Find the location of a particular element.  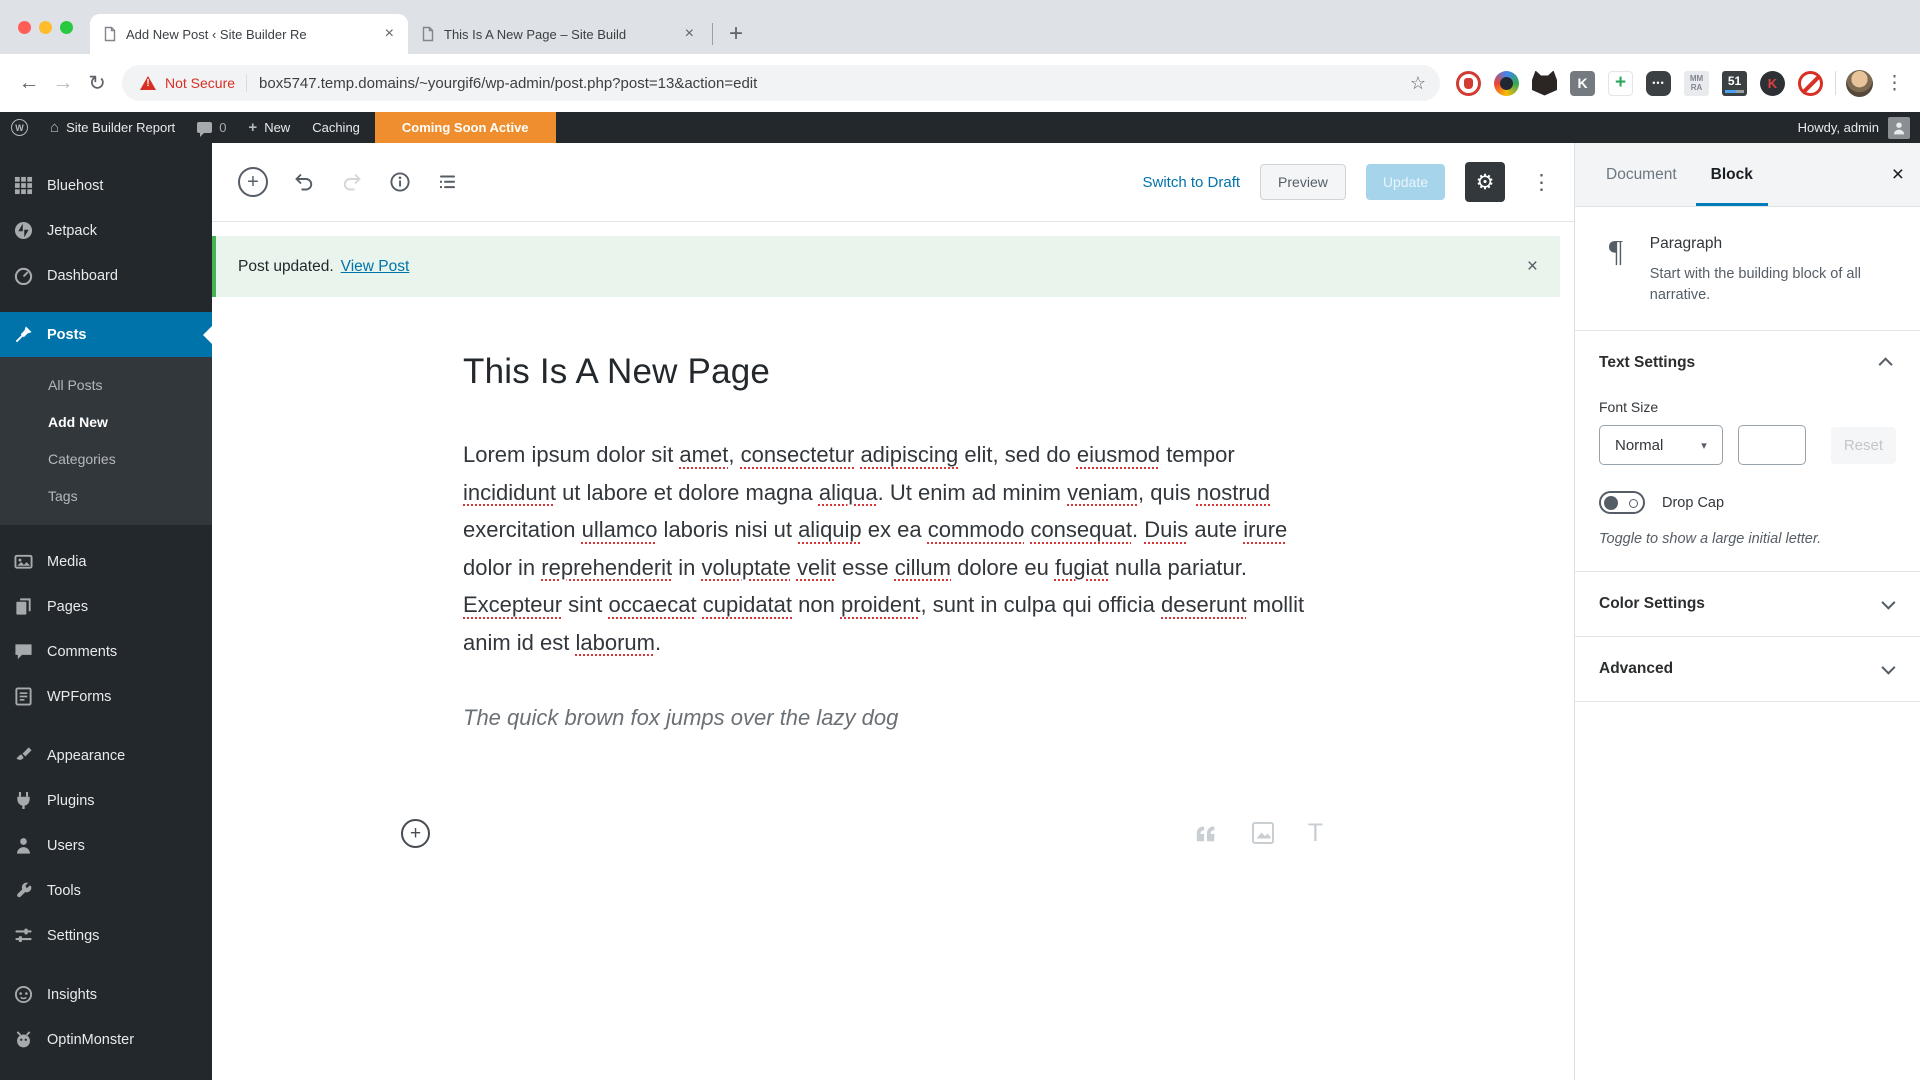

tab-document: Document is located at coordinates (1641, 174).